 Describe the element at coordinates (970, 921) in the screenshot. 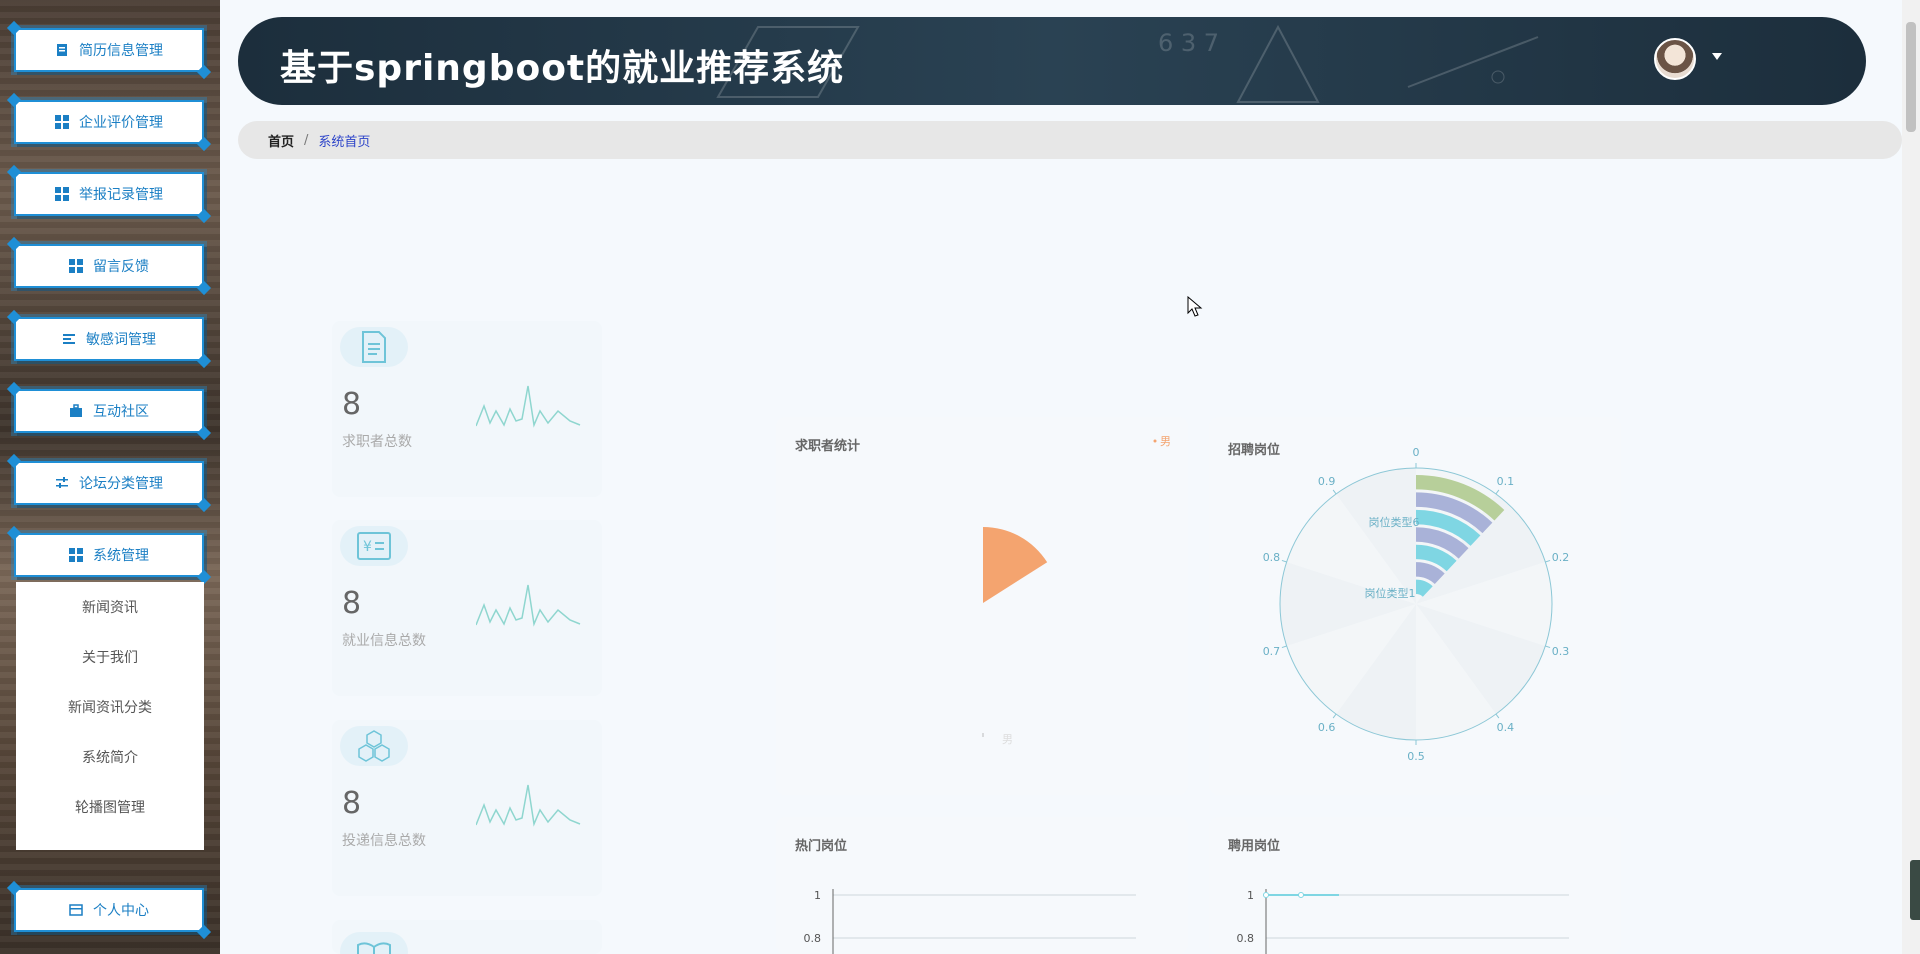

I see `line-chart-hot: 1 0.8` at that location.